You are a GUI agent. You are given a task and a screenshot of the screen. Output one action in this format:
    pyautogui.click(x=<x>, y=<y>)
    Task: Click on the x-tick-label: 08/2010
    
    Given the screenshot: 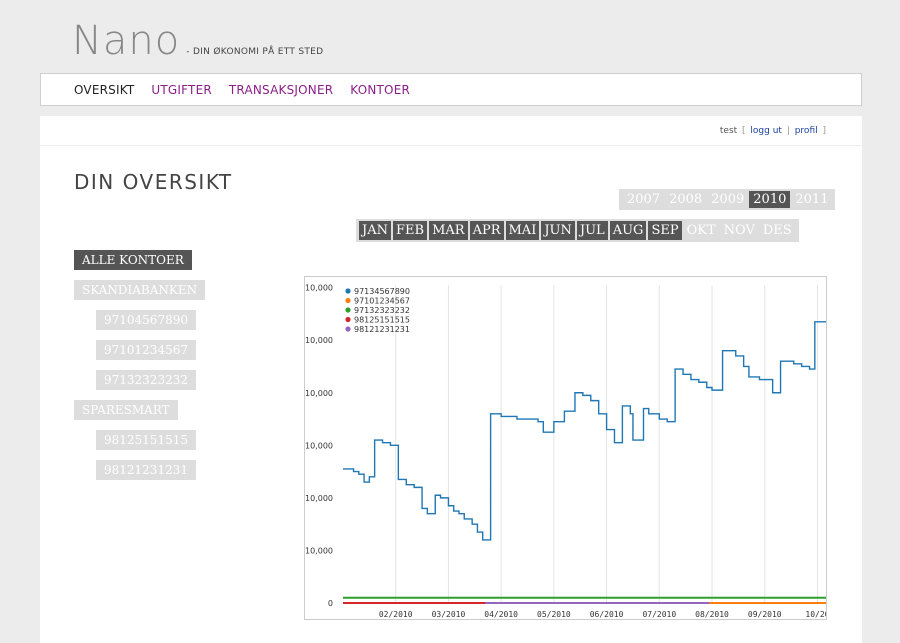 What is the action you would take?
    pyautogui.click(x=712, y=614)
    